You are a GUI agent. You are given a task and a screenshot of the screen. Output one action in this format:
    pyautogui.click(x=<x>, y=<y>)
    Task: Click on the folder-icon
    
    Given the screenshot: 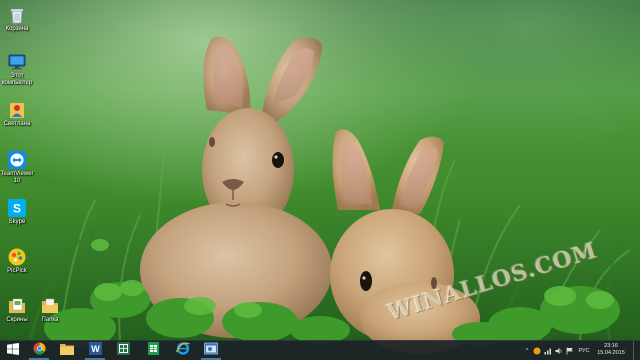 What is the action you would take?
    pyautogui.click(x=50, y=306)
    